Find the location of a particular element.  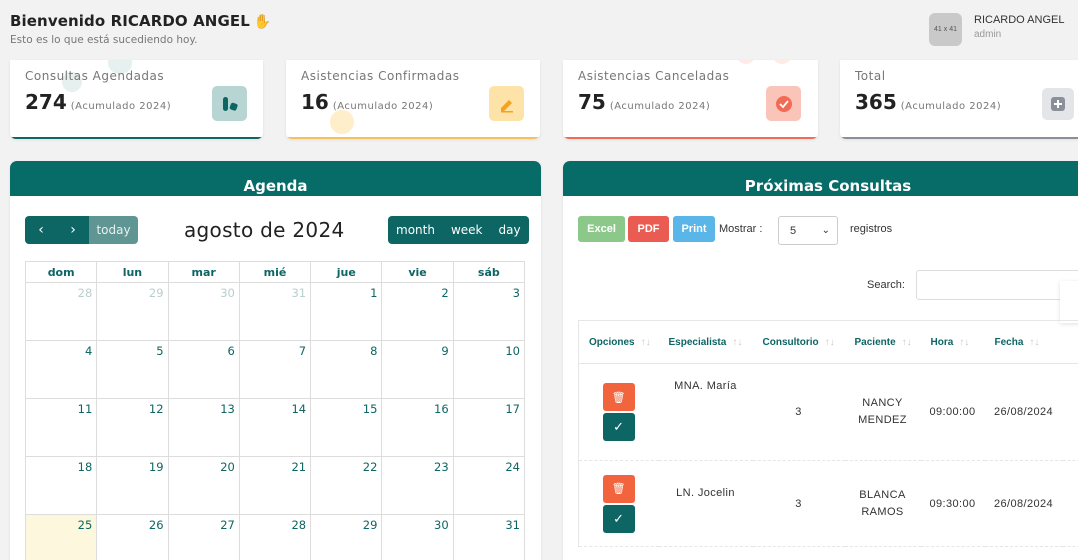

waving-hand-icon: ✋ is located at coordinates (262, 22).